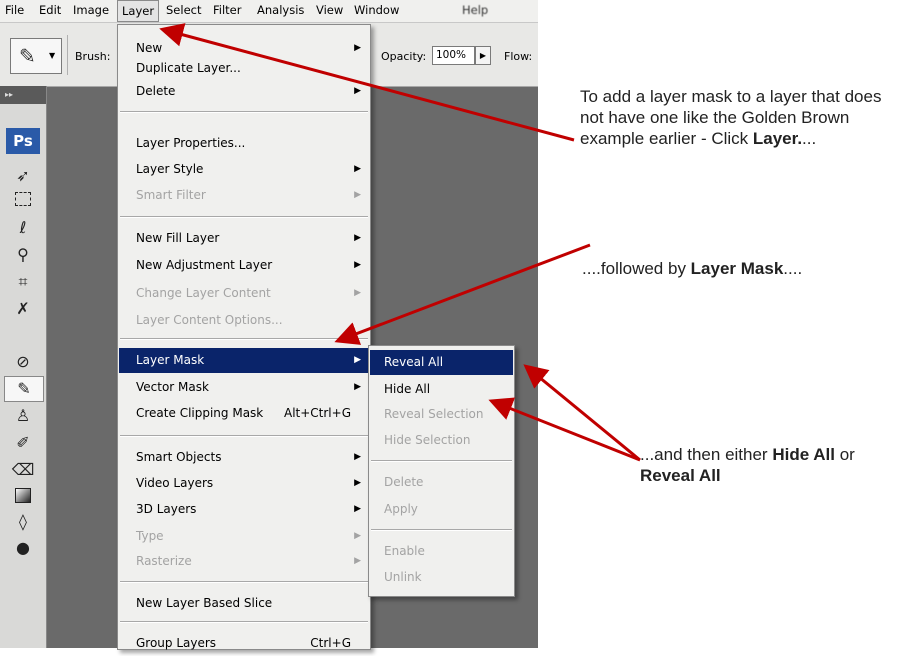 The width and height of the screenshot is (915, 656). Describe the element at coordinates (367, 82) in the screenshot. I see `arrow-to-layer-menu` at that location.